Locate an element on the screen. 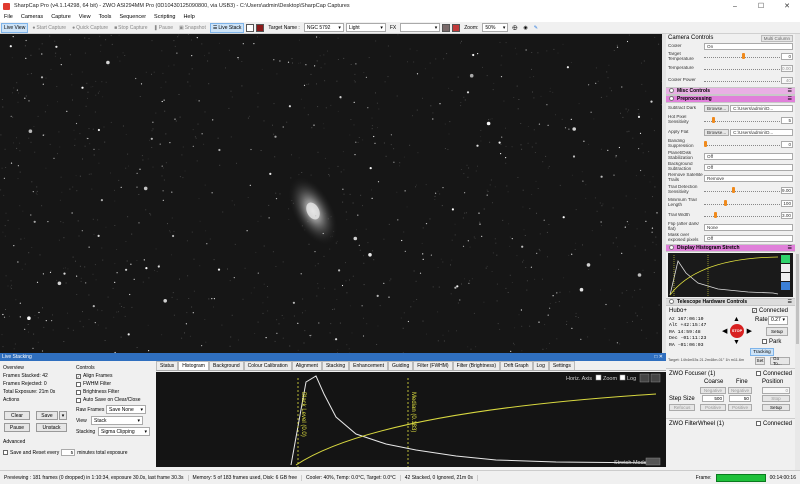 The height and width of the screenshot is (484, 800). stop-button: STOP is located at coordinates (737, 330).